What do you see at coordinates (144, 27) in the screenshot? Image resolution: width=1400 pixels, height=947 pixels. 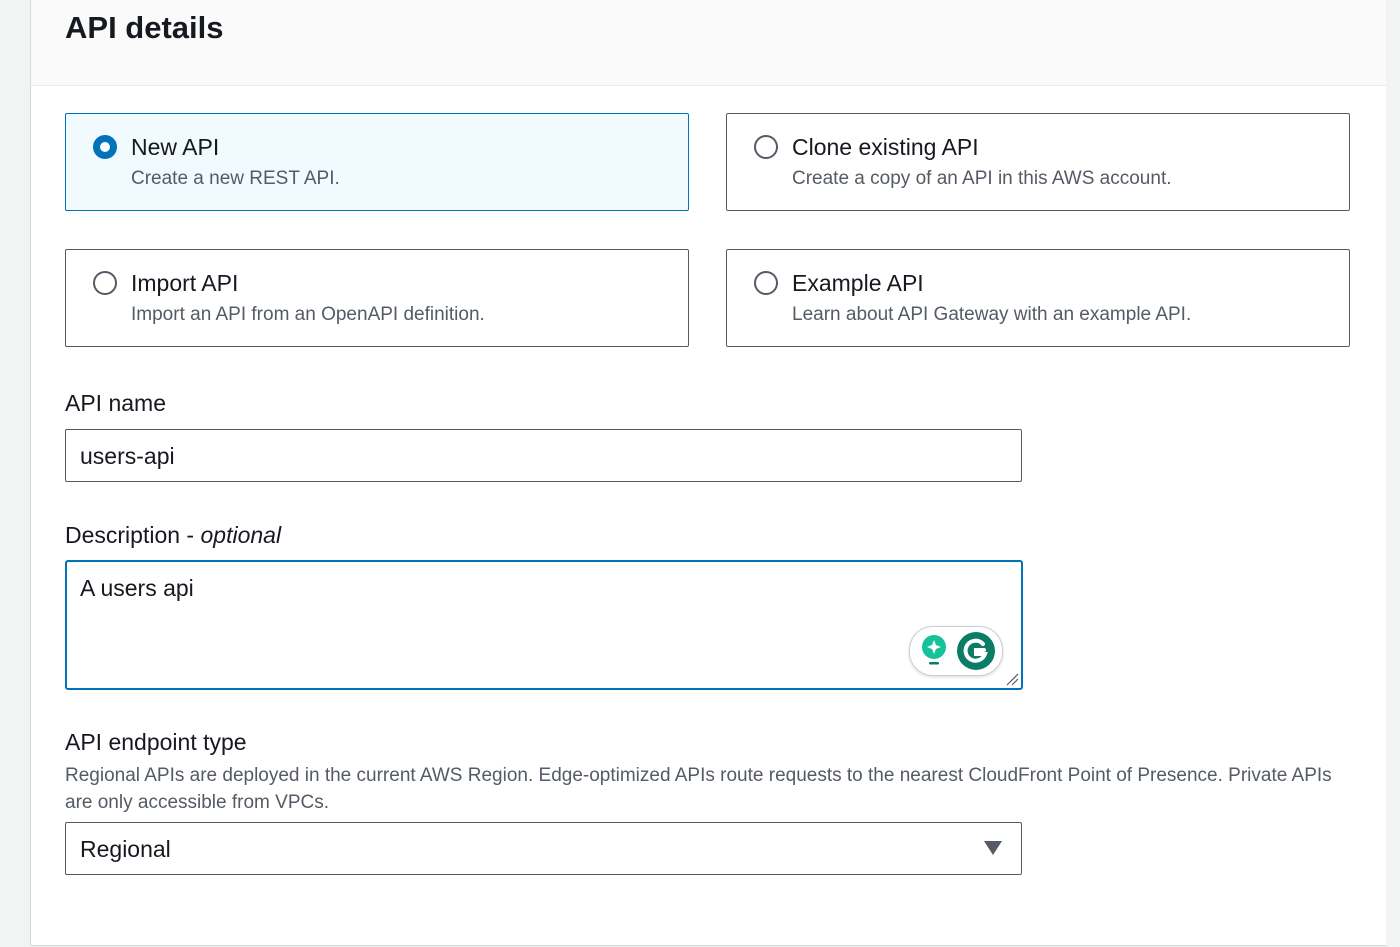 I see `panel-title: API details` at bounding box center [144, 27].